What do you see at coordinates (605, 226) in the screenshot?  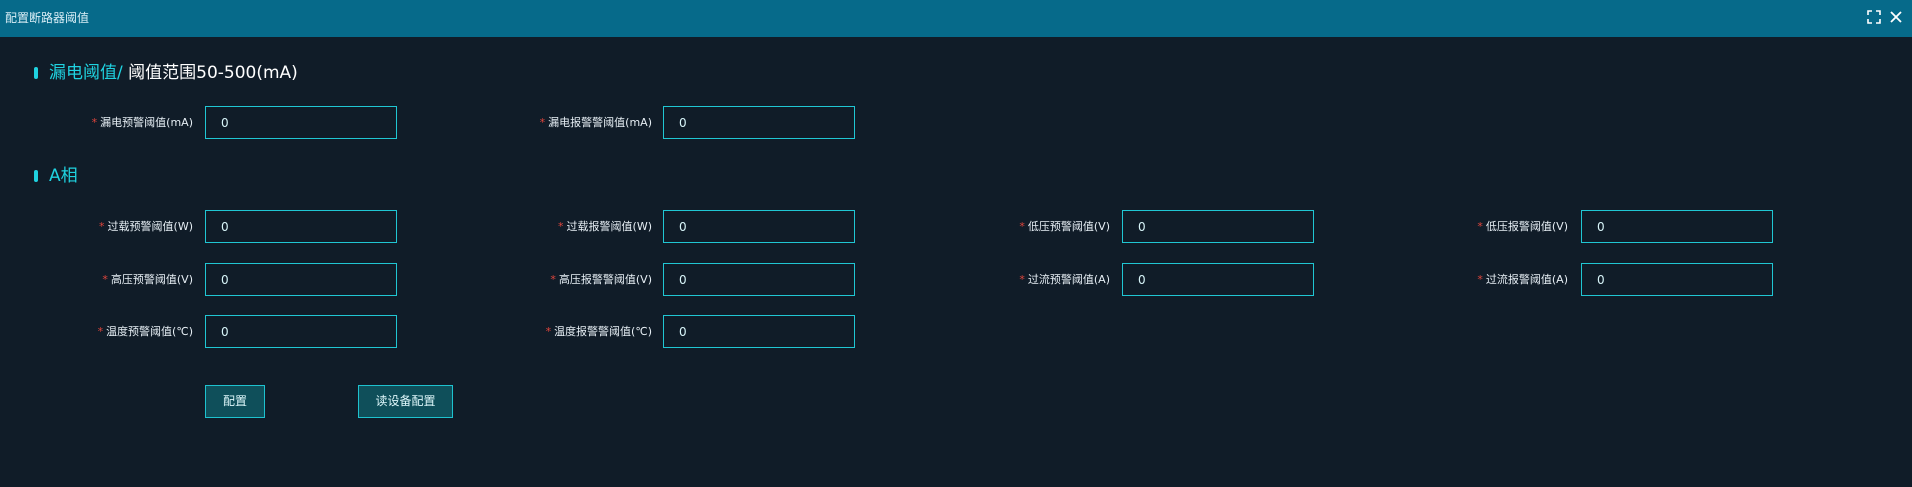 I see `overload-alarm-label: * 过载报警阈值(W)` at bounding box center [605, 226].